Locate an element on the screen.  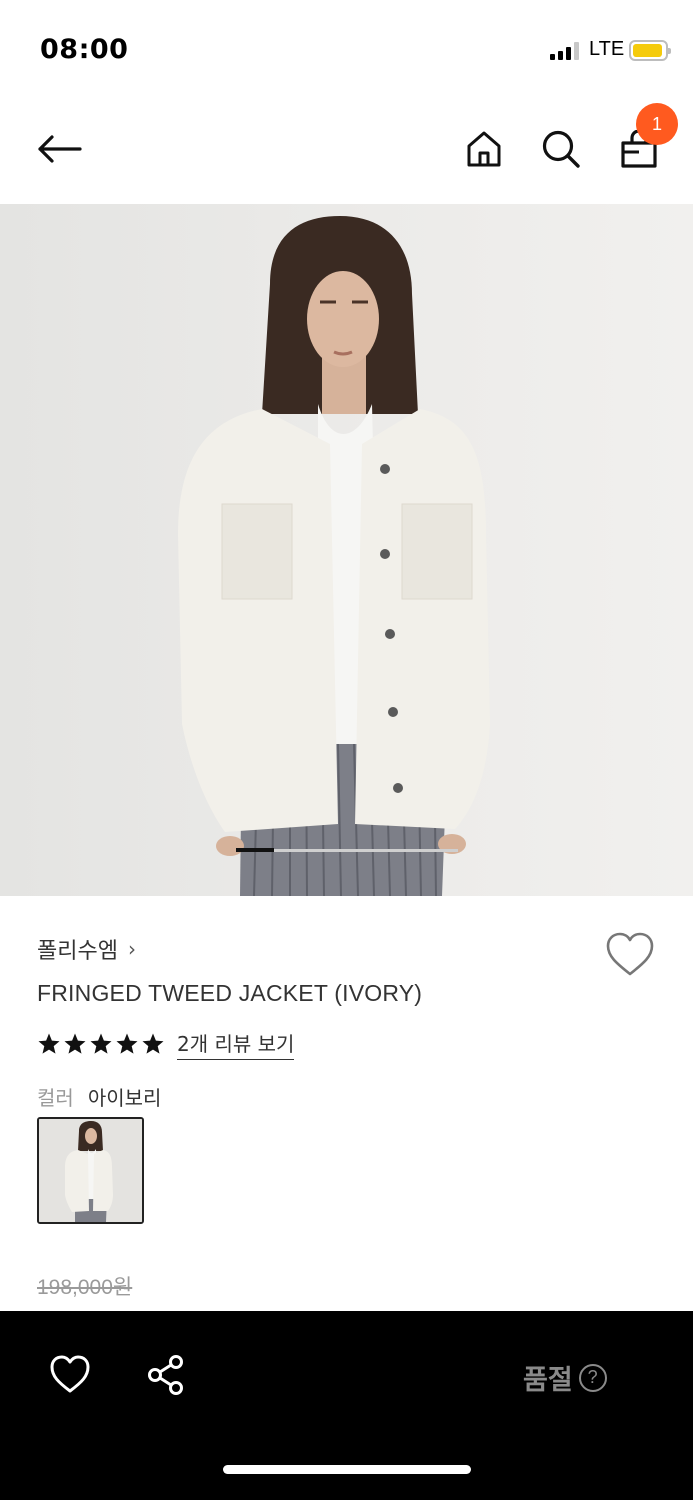
bottom-wishlist-button is located at coordinates (70, 1375).